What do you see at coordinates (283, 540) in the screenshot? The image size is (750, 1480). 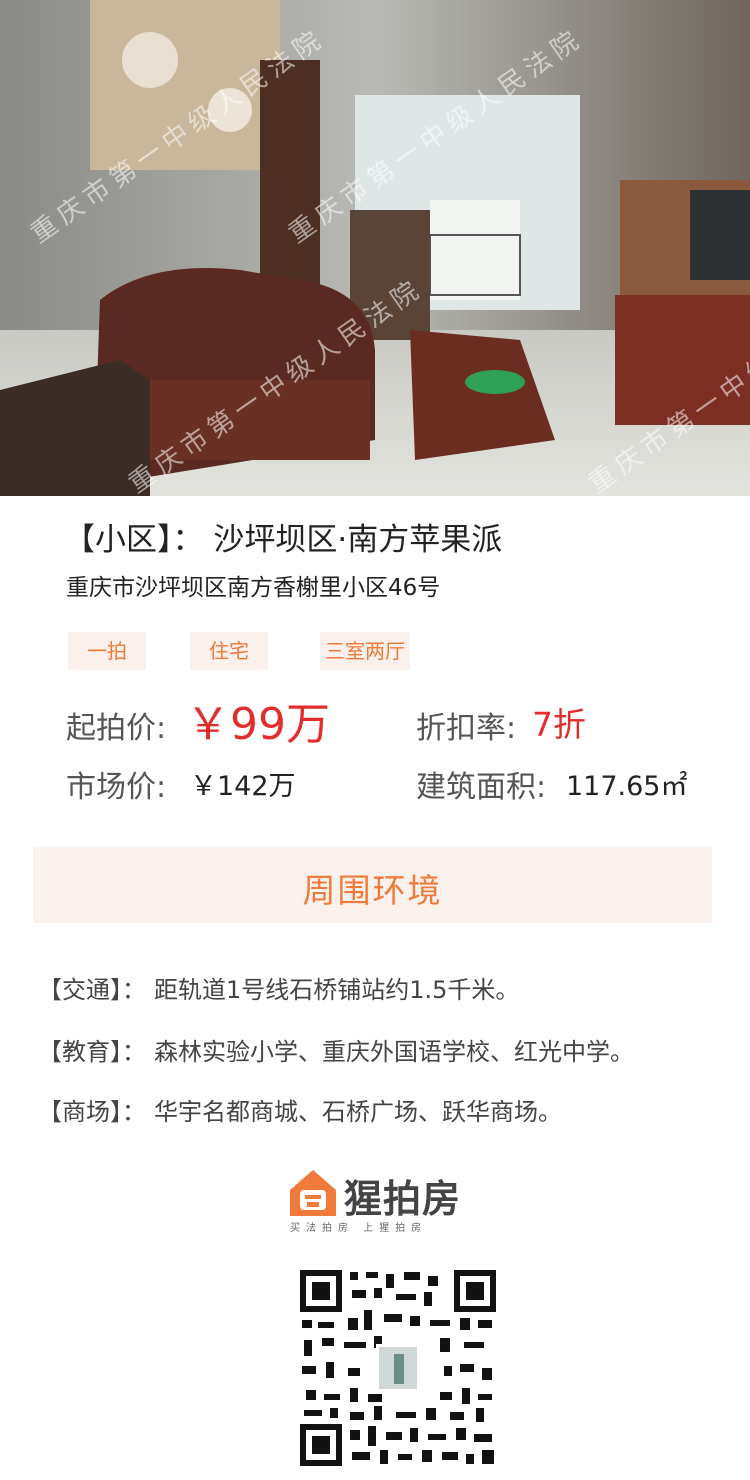 I see `listing-title: 【小区】： 沙坪坝区·南方苹果派` at bounding box center [283, 540].